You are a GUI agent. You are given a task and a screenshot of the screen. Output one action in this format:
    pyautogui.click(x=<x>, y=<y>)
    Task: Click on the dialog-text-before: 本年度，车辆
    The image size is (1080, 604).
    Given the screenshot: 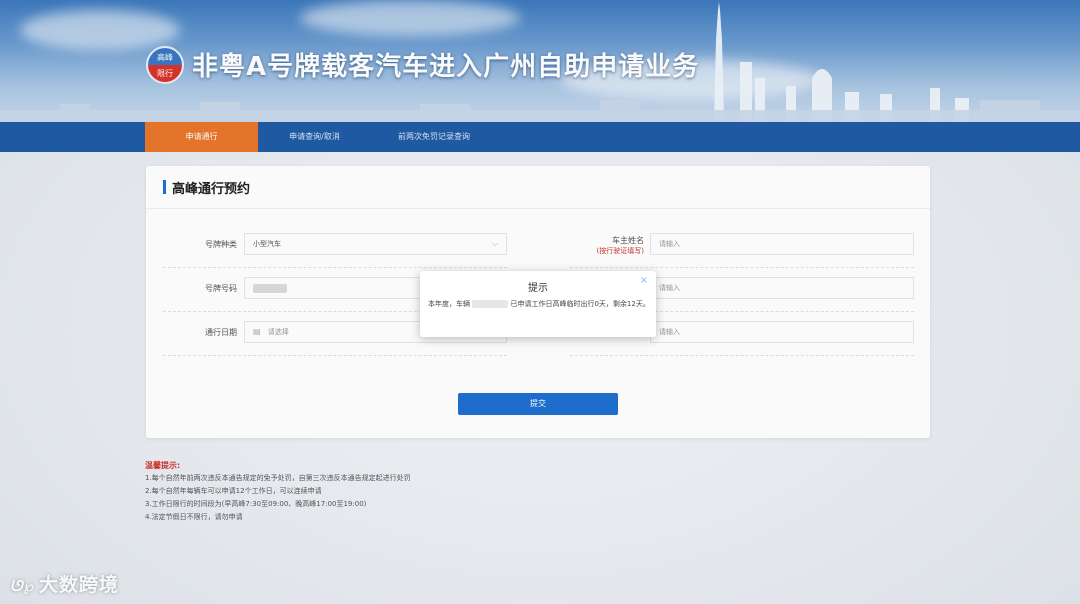 What is the action you would take?
    pyautogui.click(x=449, y=304)
    